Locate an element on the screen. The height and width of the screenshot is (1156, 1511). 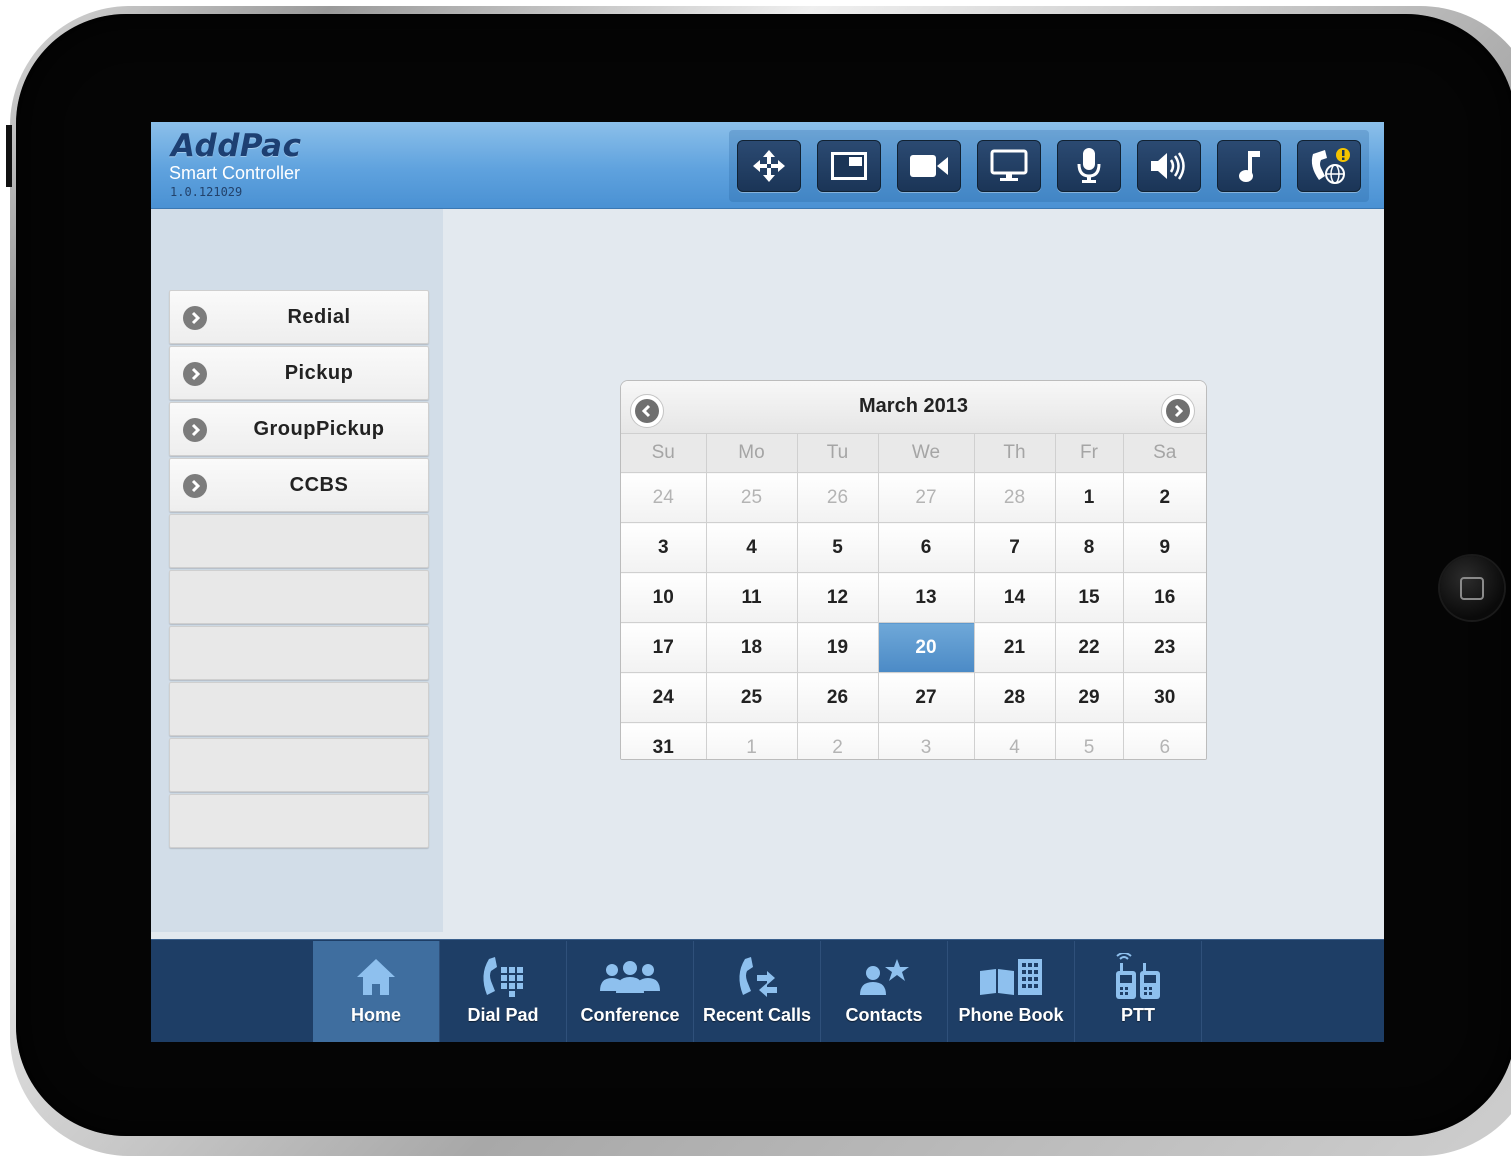
move-arrows-icon is located at coordinates (769, 166).